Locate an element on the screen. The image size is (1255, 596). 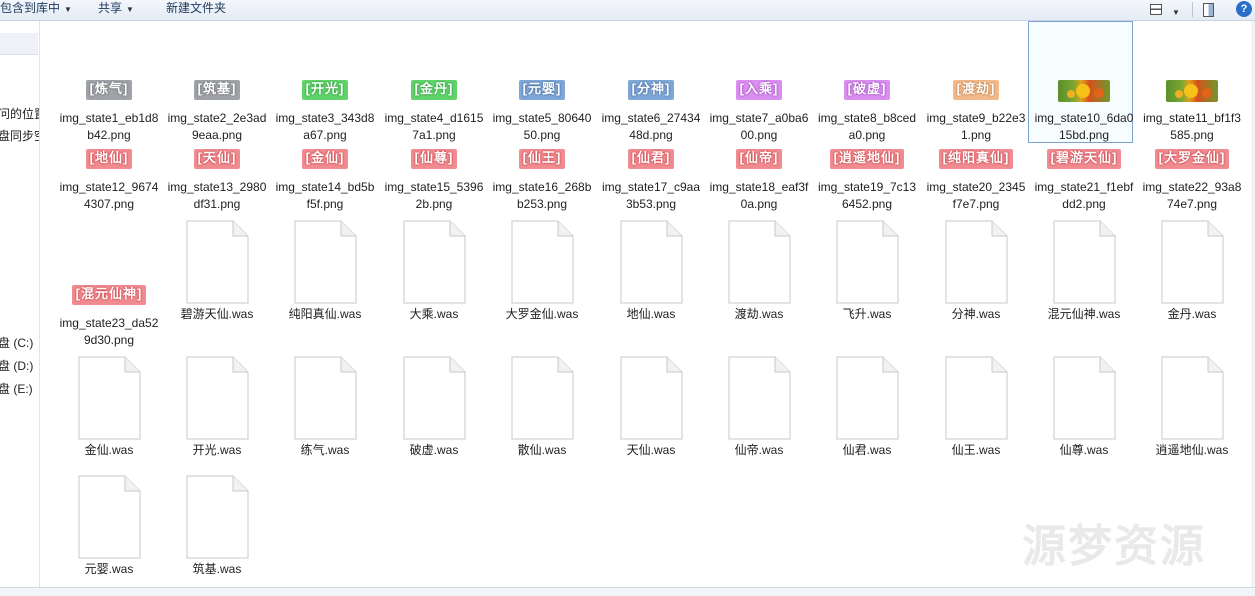
file-item: 仙君.was is located at coordinates (867, 407).